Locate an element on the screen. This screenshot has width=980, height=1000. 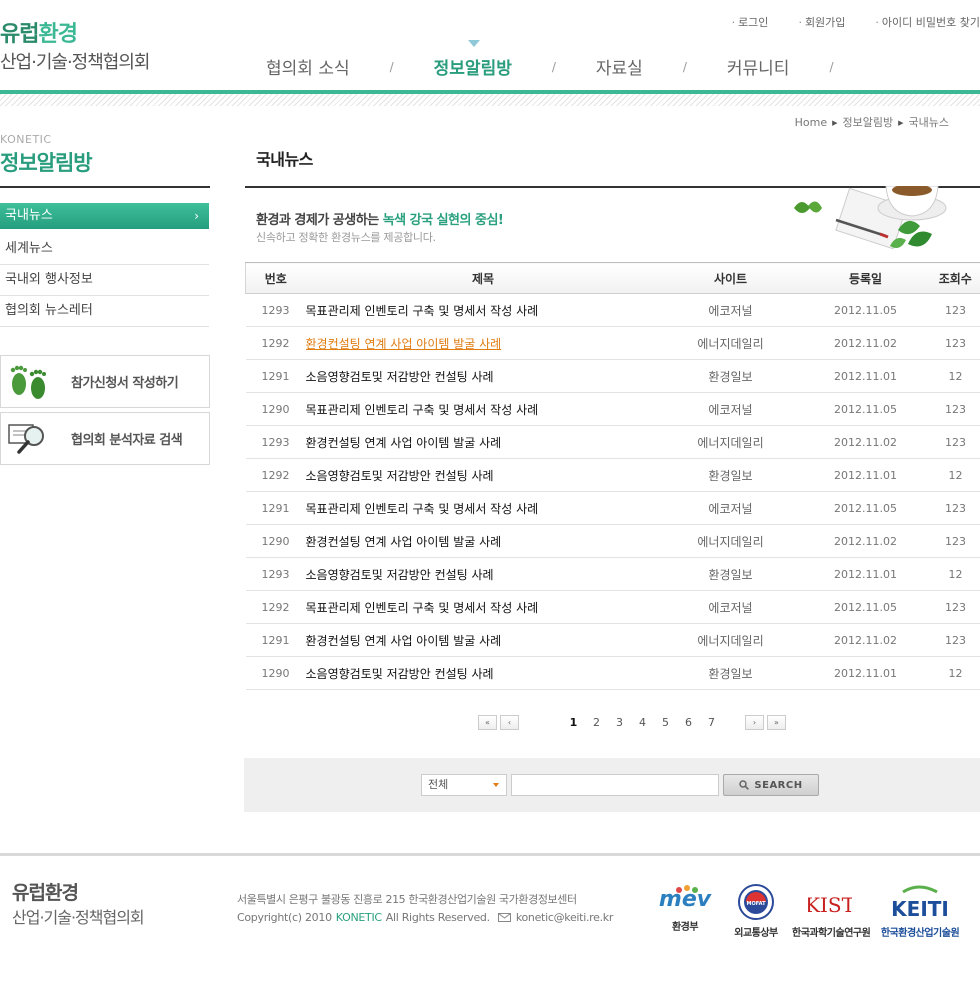
col-header-site: 사이트 is located at coordinates (730, 278).